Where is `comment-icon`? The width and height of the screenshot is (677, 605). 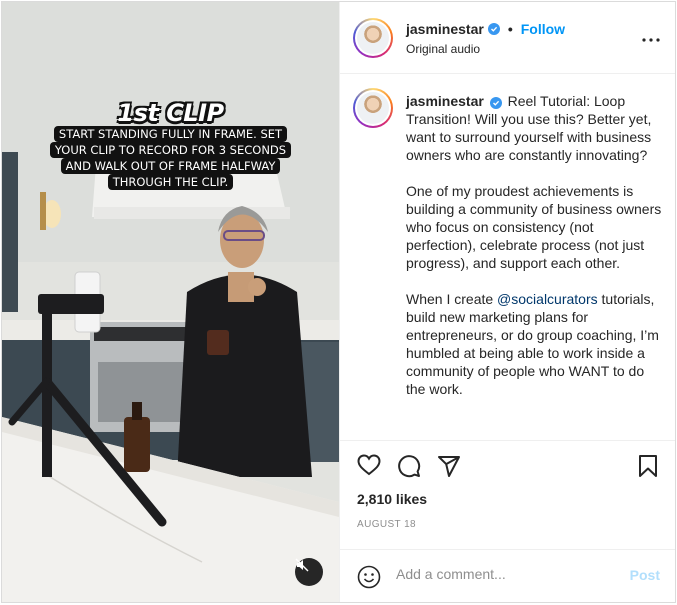
comment-icon is located at coordinates (409, 466).